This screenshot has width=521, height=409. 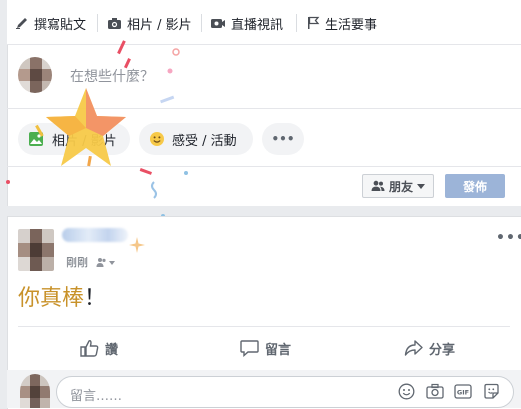 What do you see at coordinates (491, 391) in the screenshot?
I see `sticker-icon` at bounding box center [491, 391].